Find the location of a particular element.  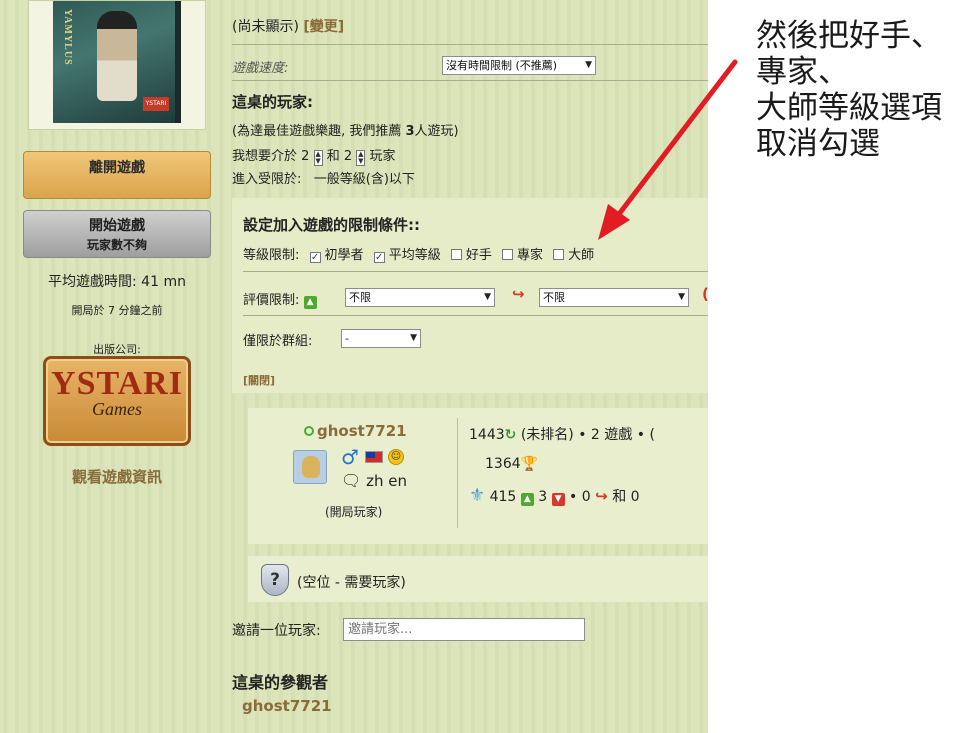

player-name-row: ghost7721 is located at coordinates (355, 431).